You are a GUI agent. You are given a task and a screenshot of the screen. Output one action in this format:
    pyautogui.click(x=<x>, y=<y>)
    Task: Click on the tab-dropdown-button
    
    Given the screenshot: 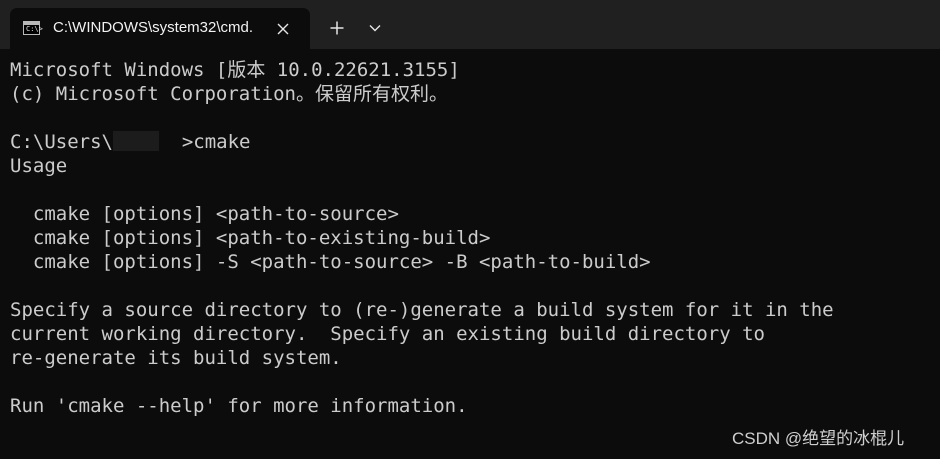 What is the action you would take?
    pyautogui.click(x=375, y=28)
    